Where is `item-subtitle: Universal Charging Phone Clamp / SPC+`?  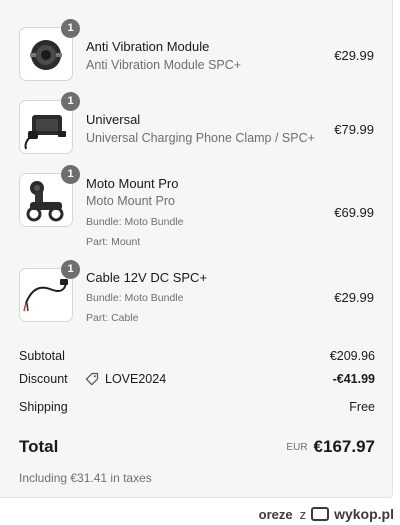
item-subtitle: Universal Charging Phone Clamp / SPC+ is located at coordinates (200, 138).